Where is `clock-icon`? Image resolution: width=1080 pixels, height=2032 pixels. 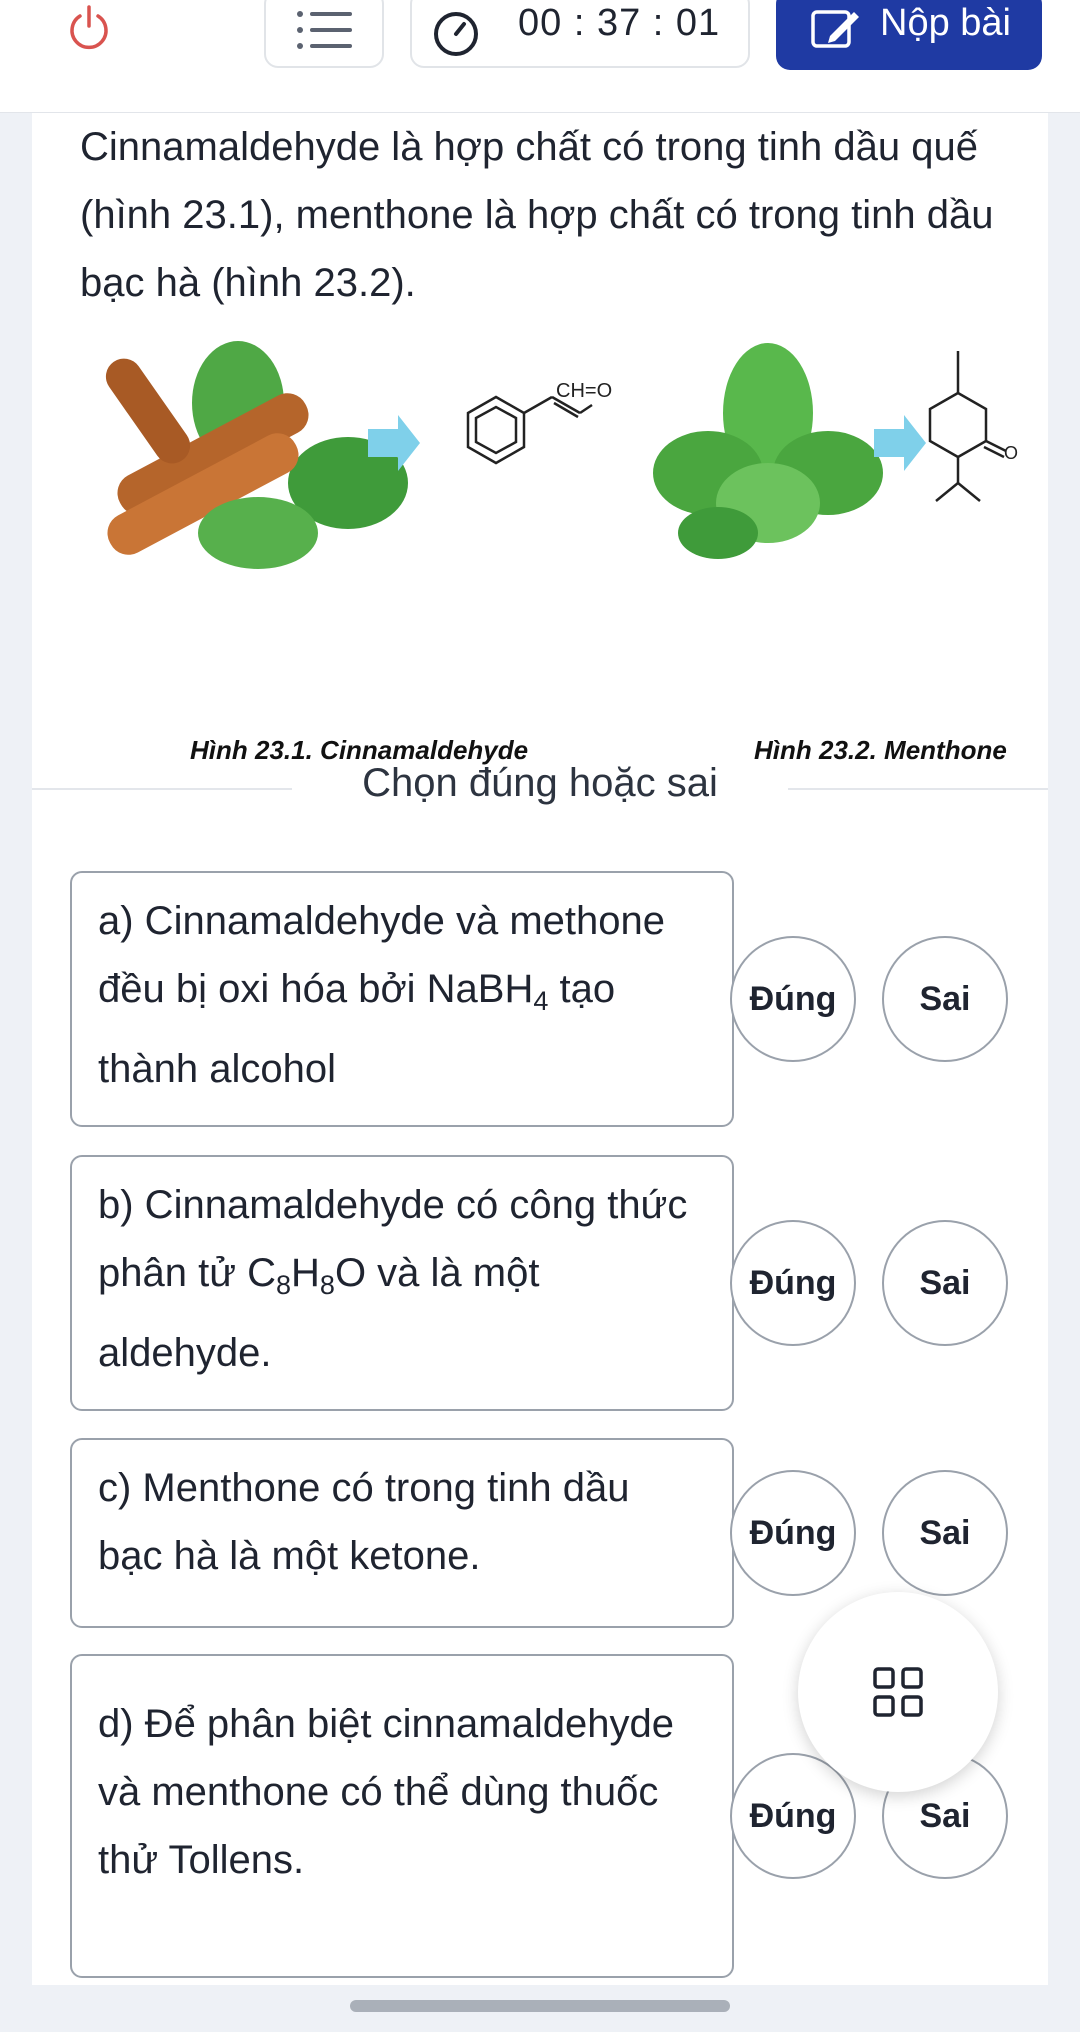
clock-icon is located at coordinates (456, 34).